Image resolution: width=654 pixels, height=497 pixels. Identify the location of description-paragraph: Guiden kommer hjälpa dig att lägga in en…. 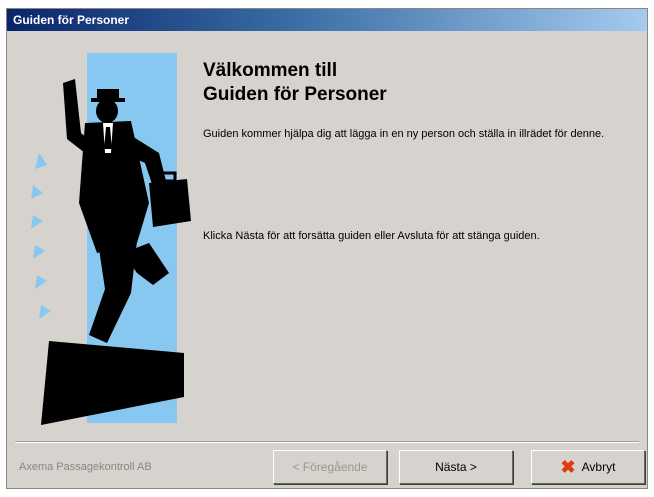
(404, 134).